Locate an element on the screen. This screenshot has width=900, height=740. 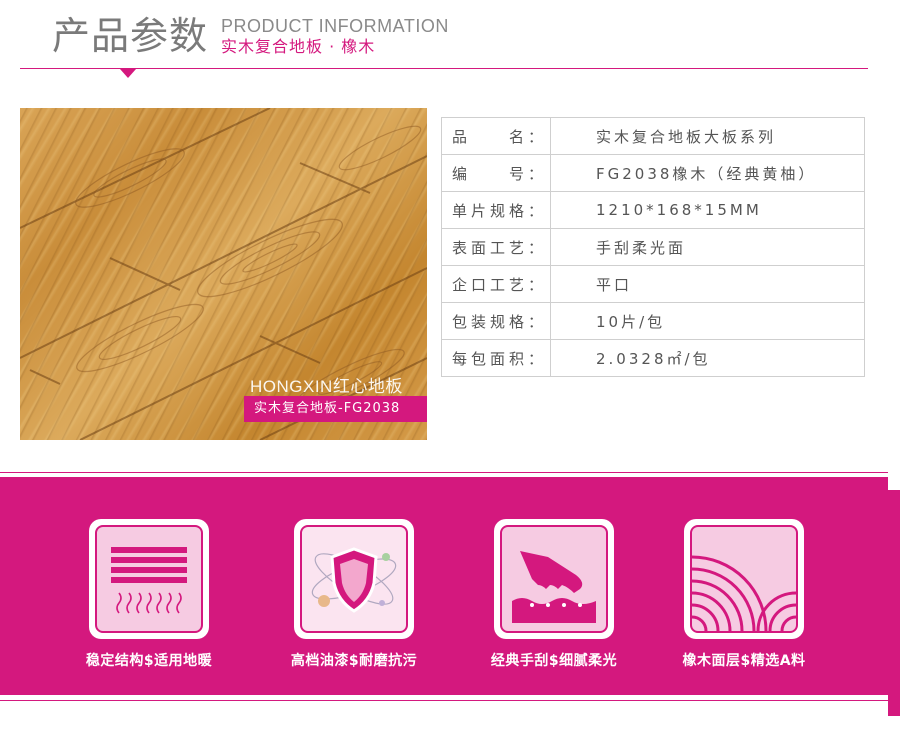
feature-card-structure is located at coordinates (149, 579).